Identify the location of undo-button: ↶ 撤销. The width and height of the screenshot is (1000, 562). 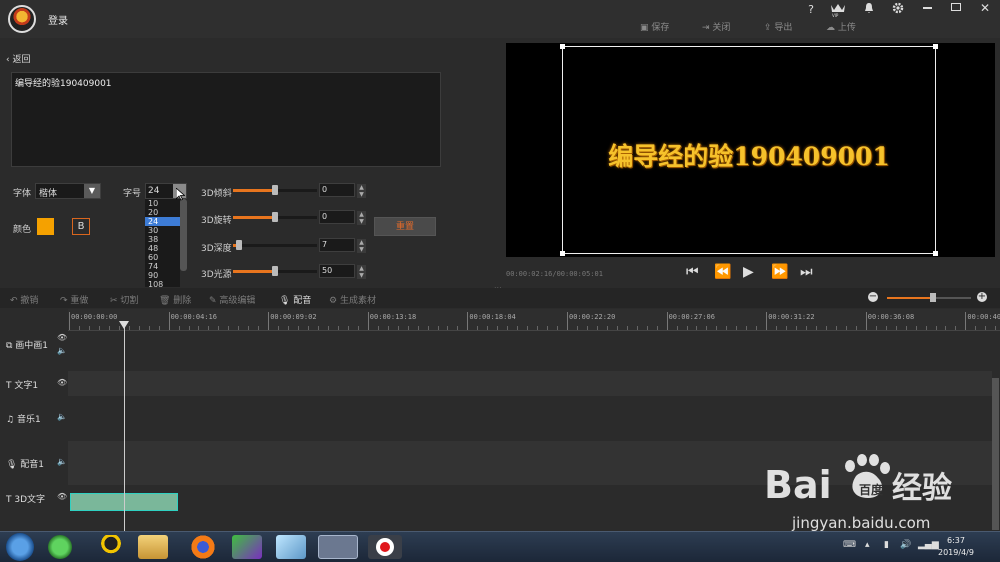
(24, 299).